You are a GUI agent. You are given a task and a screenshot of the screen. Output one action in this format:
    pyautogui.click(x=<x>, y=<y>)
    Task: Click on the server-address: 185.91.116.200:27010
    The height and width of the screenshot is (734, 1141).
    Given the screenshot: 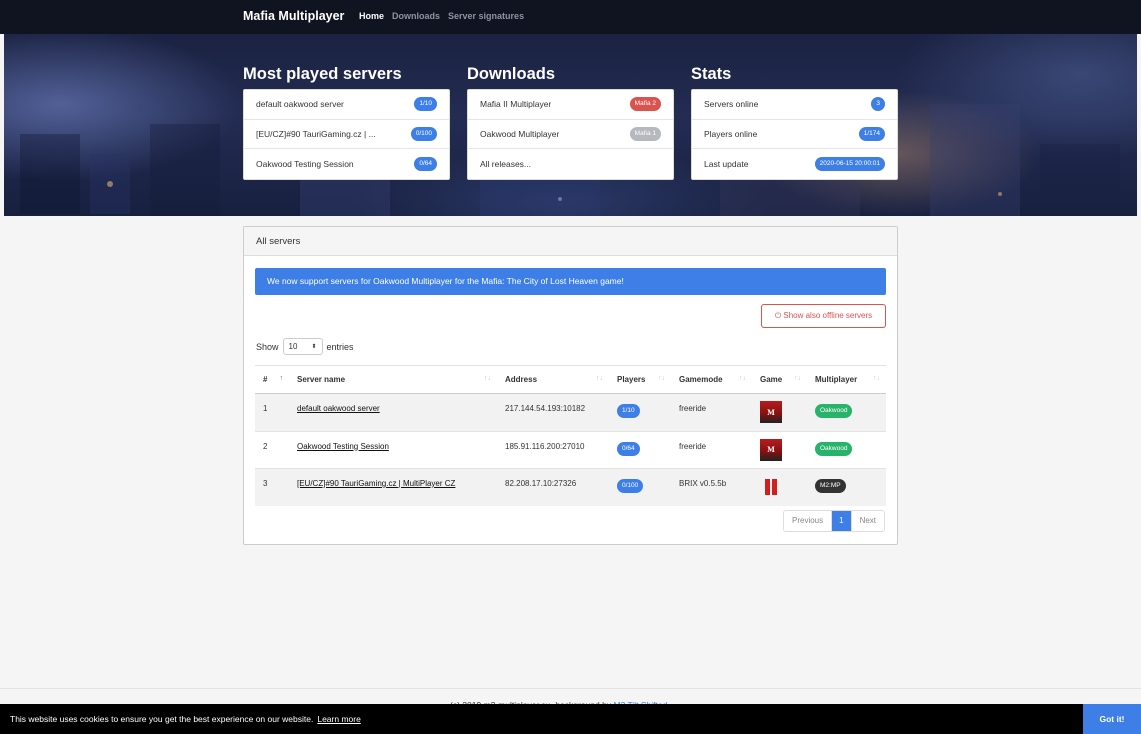 What is the action you would take?
    pyautogui.click(x=553, y=449)
    